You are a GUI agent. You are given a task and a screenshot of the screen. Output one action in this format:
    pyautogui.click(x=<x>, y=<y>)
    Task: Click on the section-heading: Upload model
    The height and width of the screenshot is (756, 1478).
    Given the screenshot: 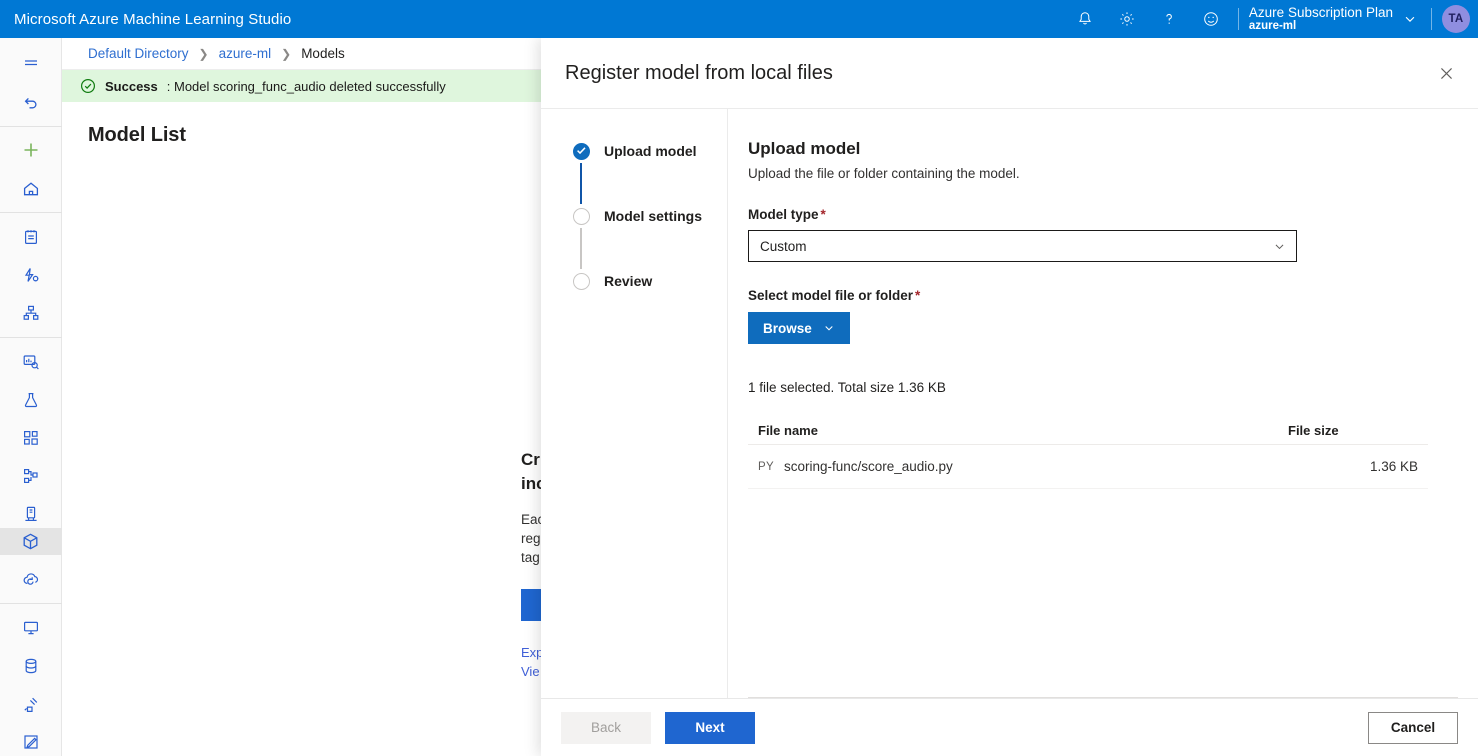 What is the action you would take?
    pyautogui.click(x=804, y=148)
    